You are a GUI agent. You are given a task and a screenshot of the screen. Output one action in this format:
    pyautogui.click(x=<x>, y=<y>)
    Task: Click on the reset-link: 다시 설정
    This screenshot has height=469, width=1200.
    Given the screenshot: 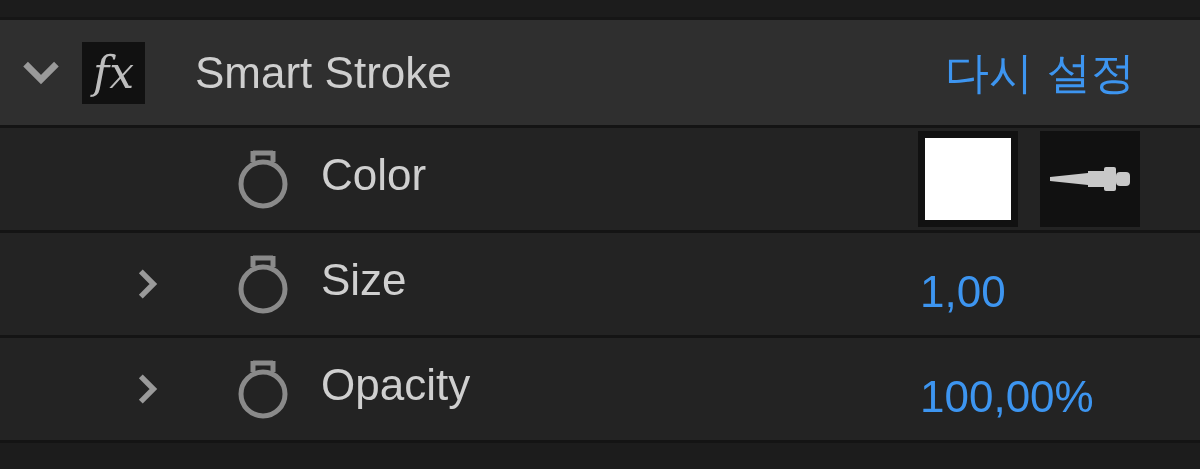 What is the action you would take?
    pyautogui.click(x=1040, y=72)
    